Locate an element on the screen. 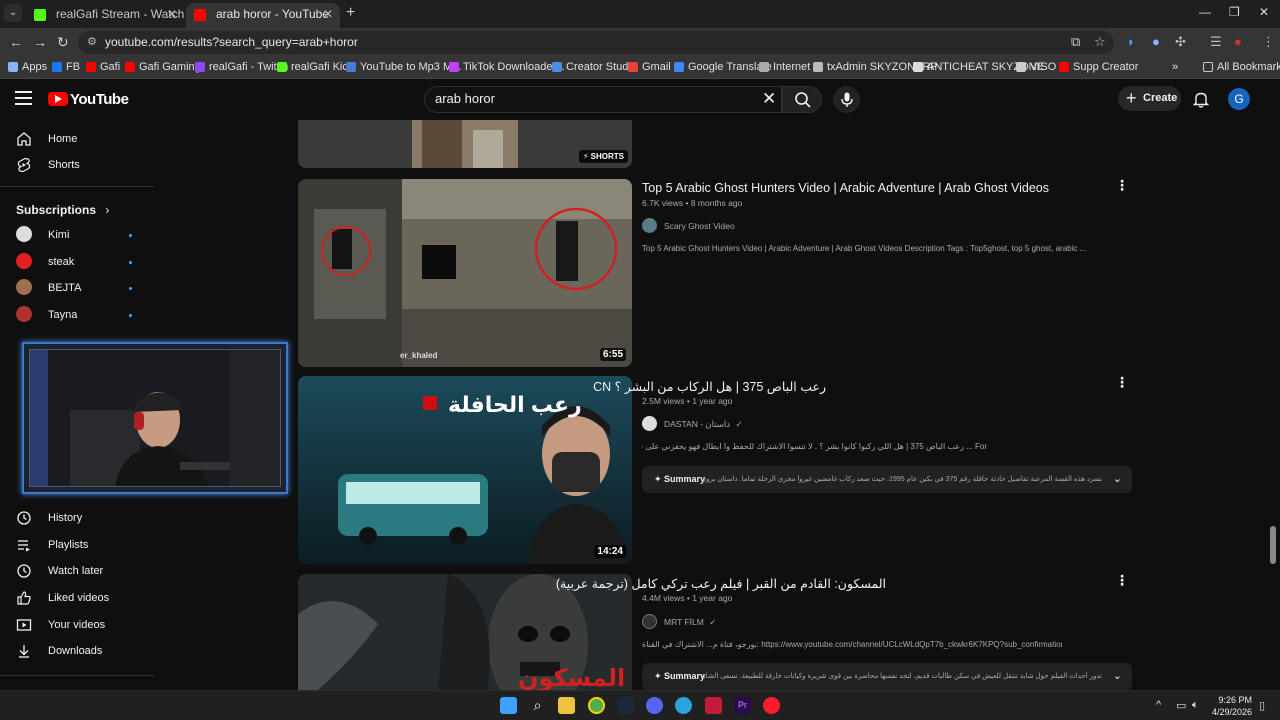 This screenshot has width=1280, height=720. channel-link: MRT FİLM ✓ is located at coordinates (679, 621).